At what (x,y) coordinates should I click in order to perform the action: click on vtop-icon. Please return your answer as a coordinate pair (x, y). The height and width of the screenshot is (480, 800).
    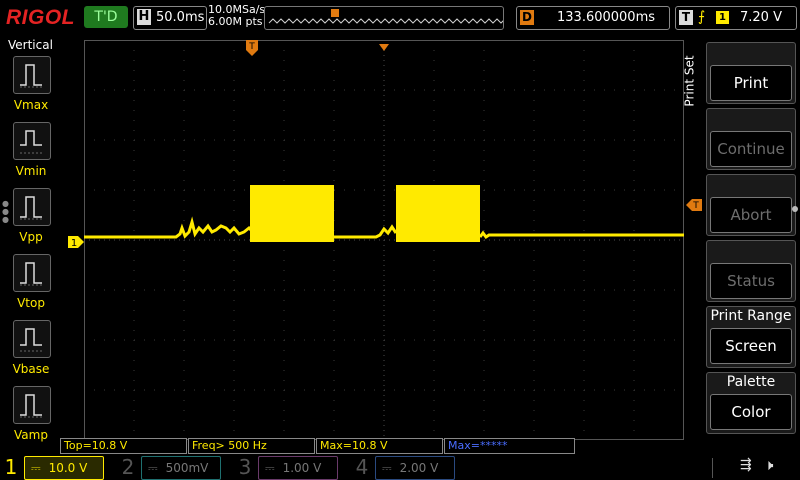
    Looking at the image, I should click on (32, 274).